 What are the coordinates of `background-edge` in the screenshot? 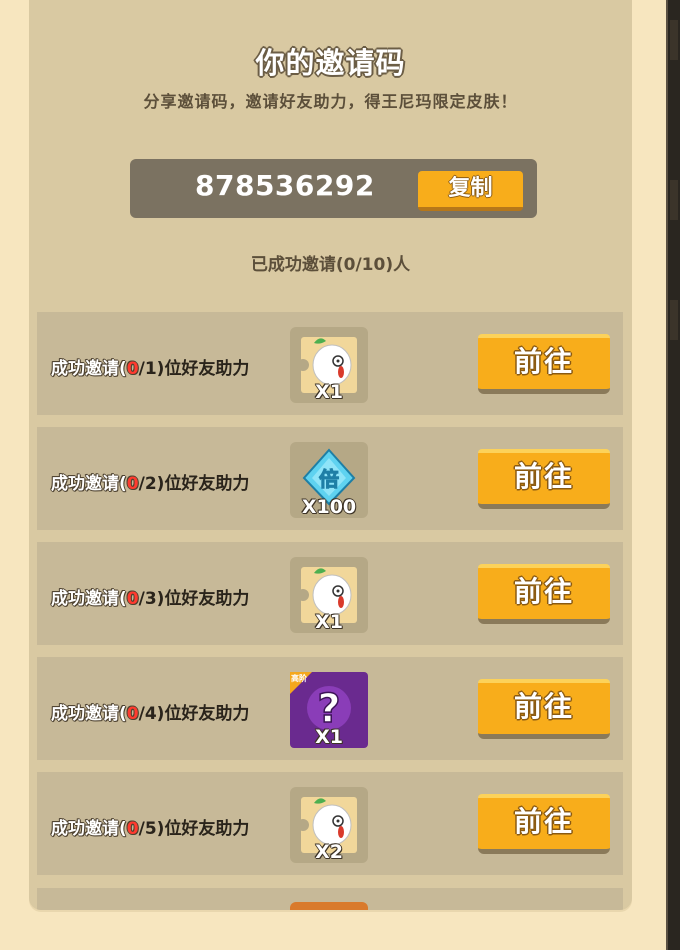 It's located at (673, 475).